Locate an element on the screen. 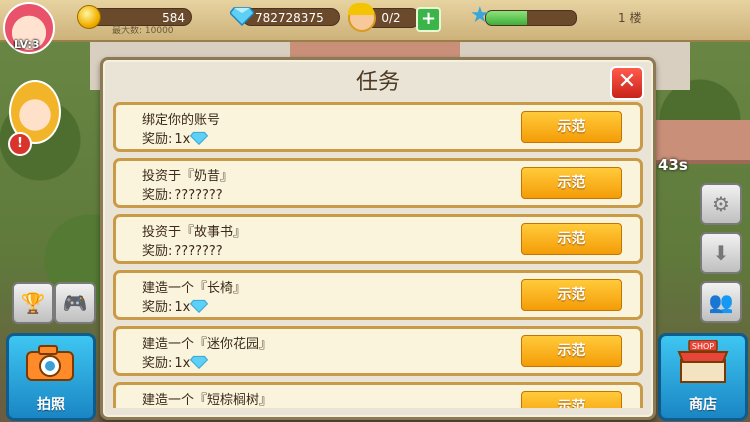  shop-label: 商店 is located at coordinates (703, 405).